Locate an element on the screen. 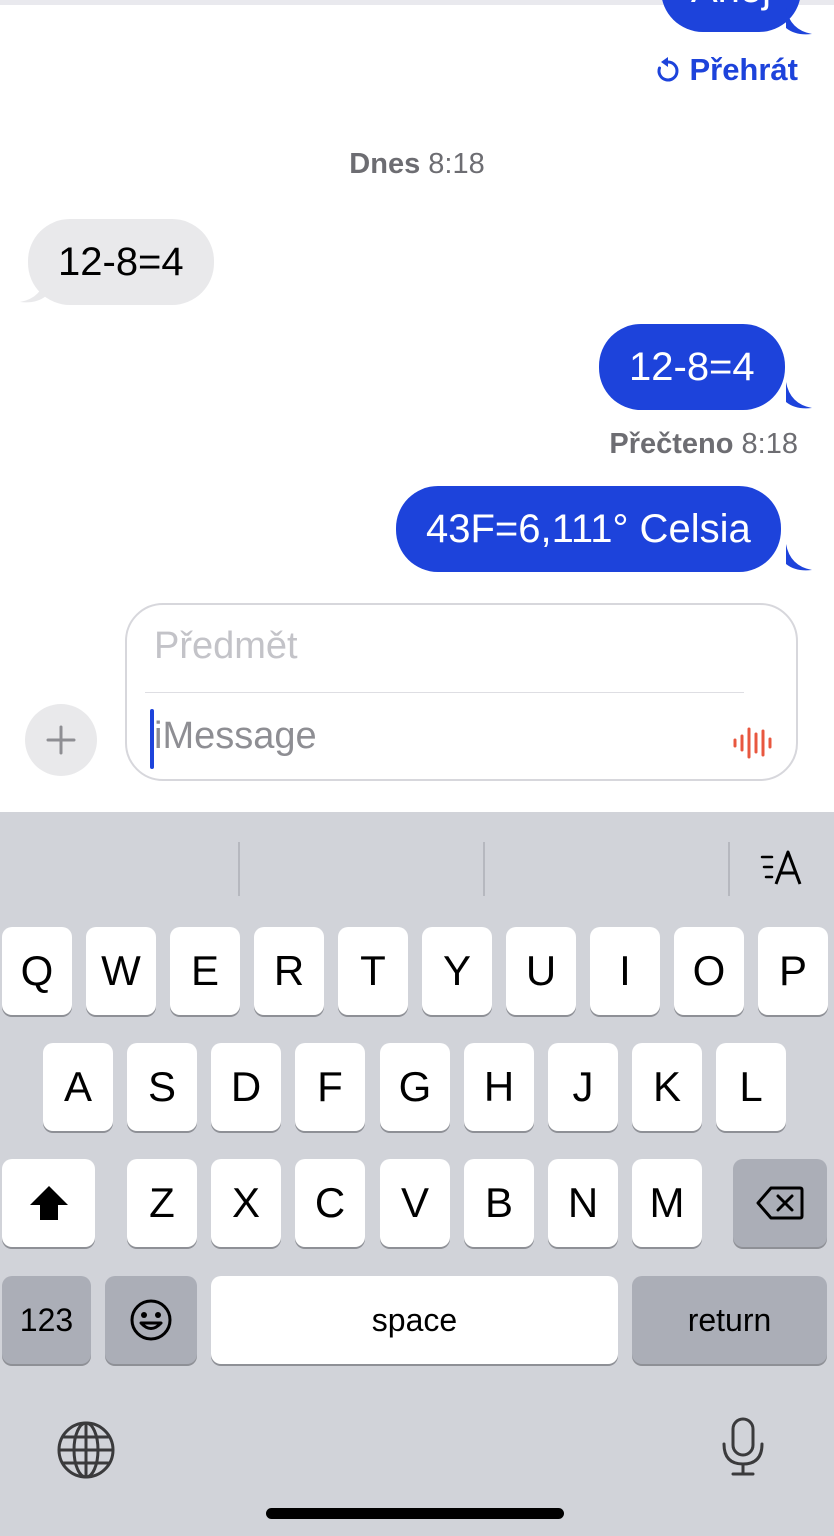 The width and height of the screenshot is (834, 1536). key-u: U is located at coordinates (541, 971).